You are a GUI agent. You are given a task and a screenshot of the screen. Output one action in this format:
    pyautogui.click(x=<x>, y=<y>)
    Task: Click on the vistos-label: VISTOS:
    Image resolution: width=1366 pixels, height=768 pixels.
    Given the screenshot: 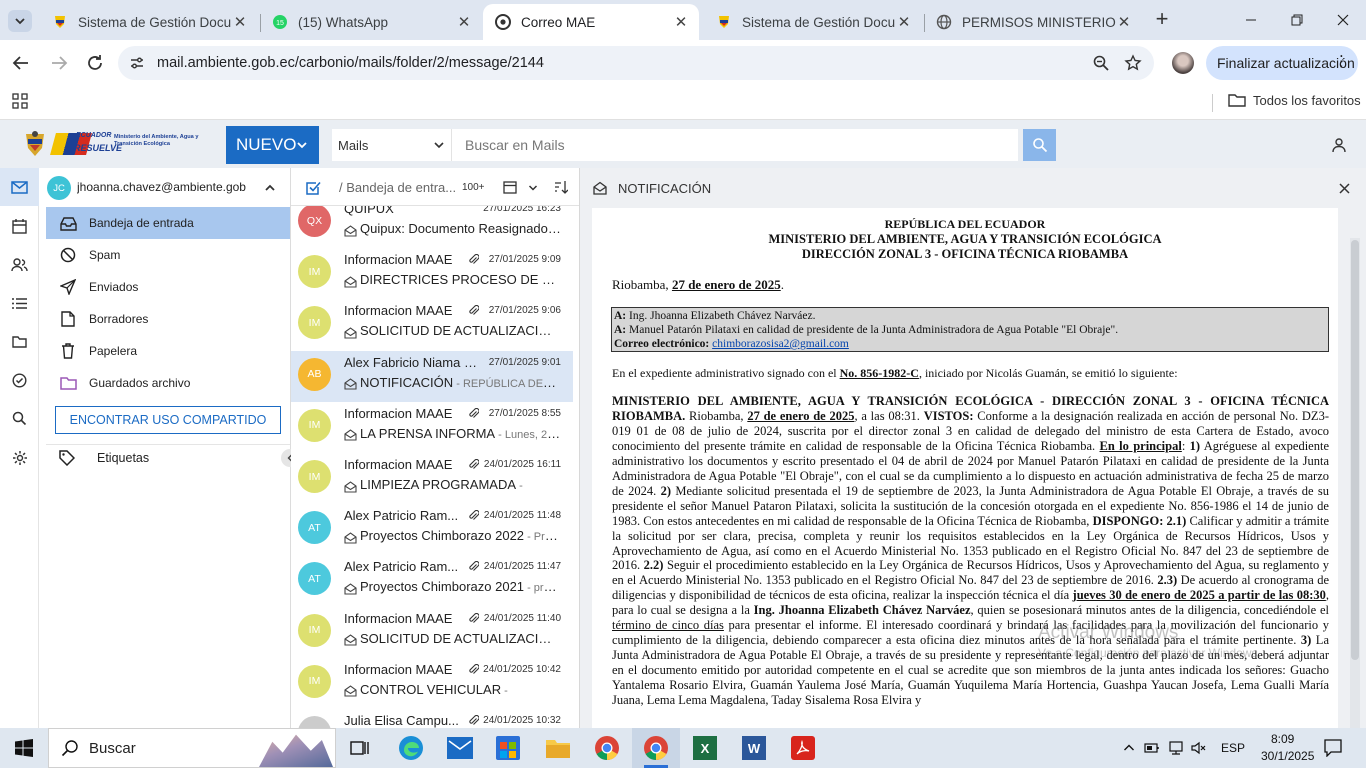 What is the action you would take?
    pyautogui.click(x=948, y=415)
    